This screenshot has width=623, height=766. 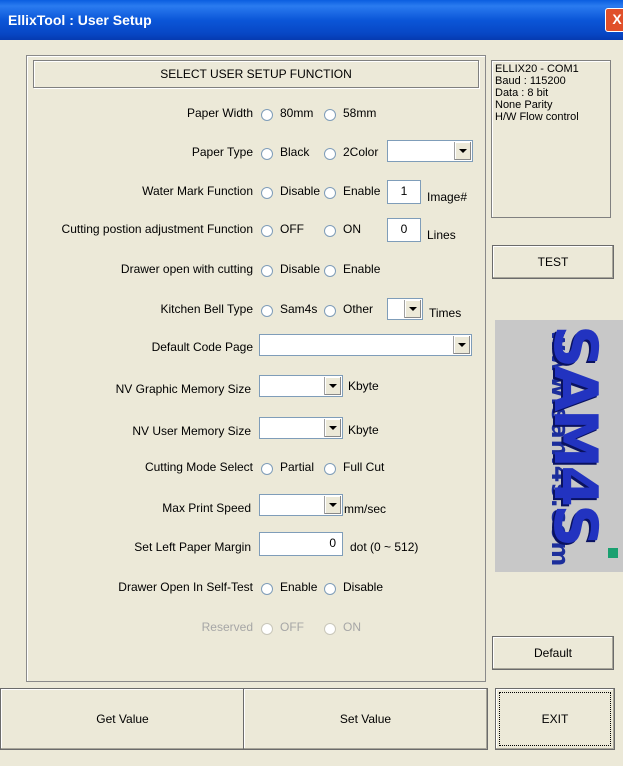 I want to click on cutting-mode-full-label: Full Cut, so click(x=364, y=467).